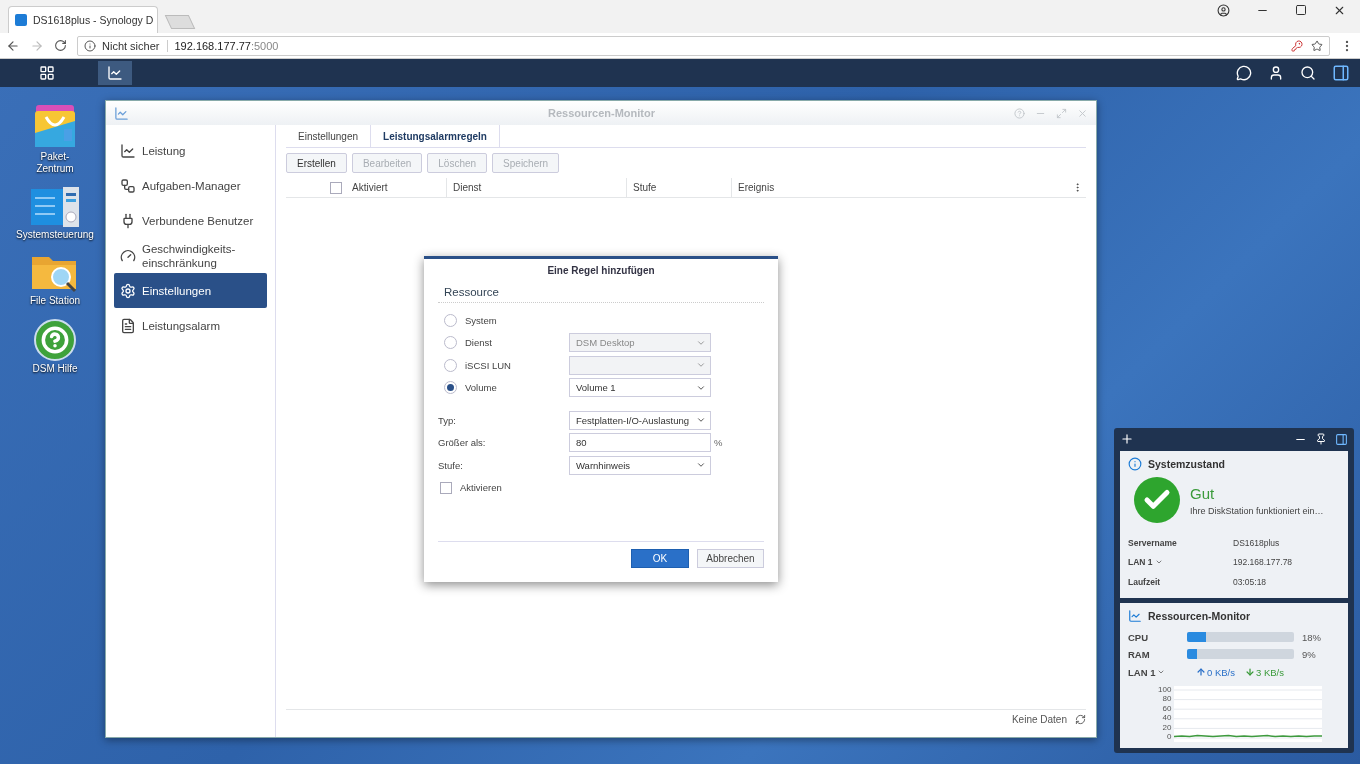  Describe the element at coordinates (55, 340) in the screenshot. I see `help-icon` at that location.